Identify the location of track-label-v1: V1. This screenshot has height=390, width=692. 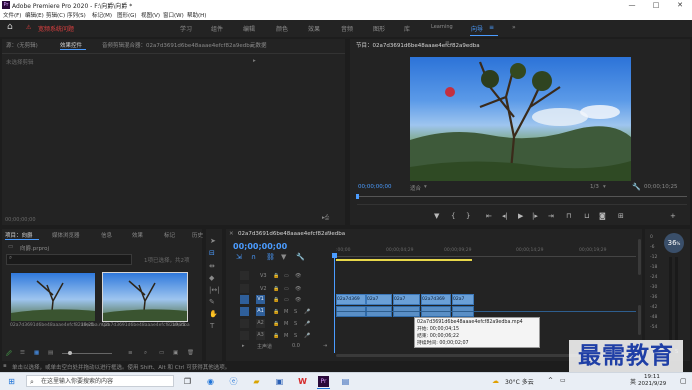
(260, 299).